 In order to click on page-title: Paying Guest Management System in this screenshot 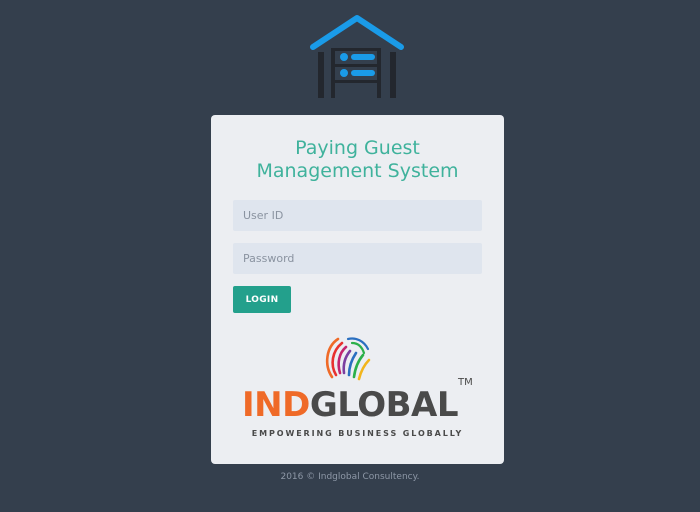, I will do `click(357, 160)`.